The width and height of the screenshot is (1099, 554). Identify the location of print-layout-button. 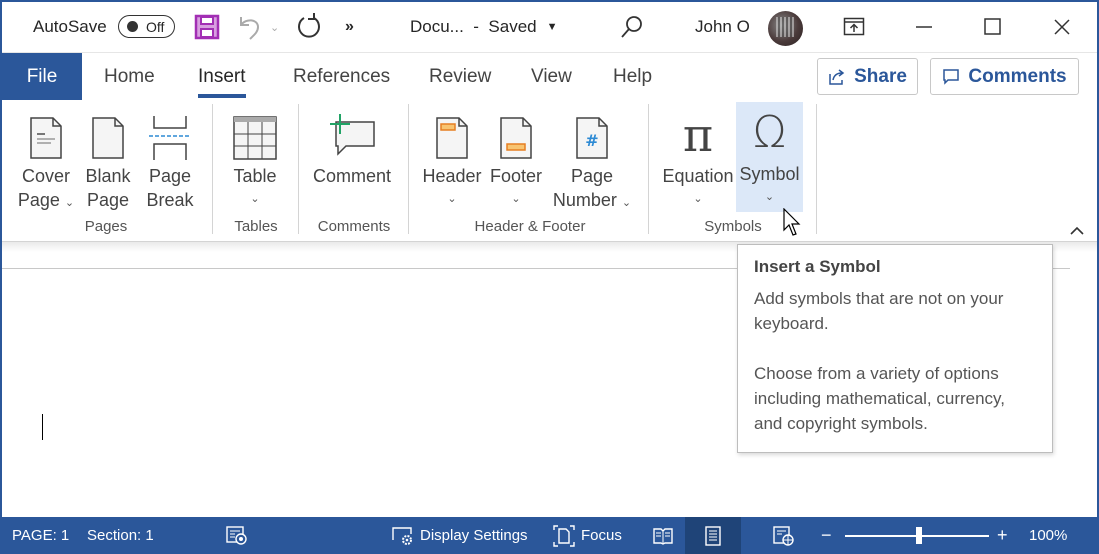
(713, 535).